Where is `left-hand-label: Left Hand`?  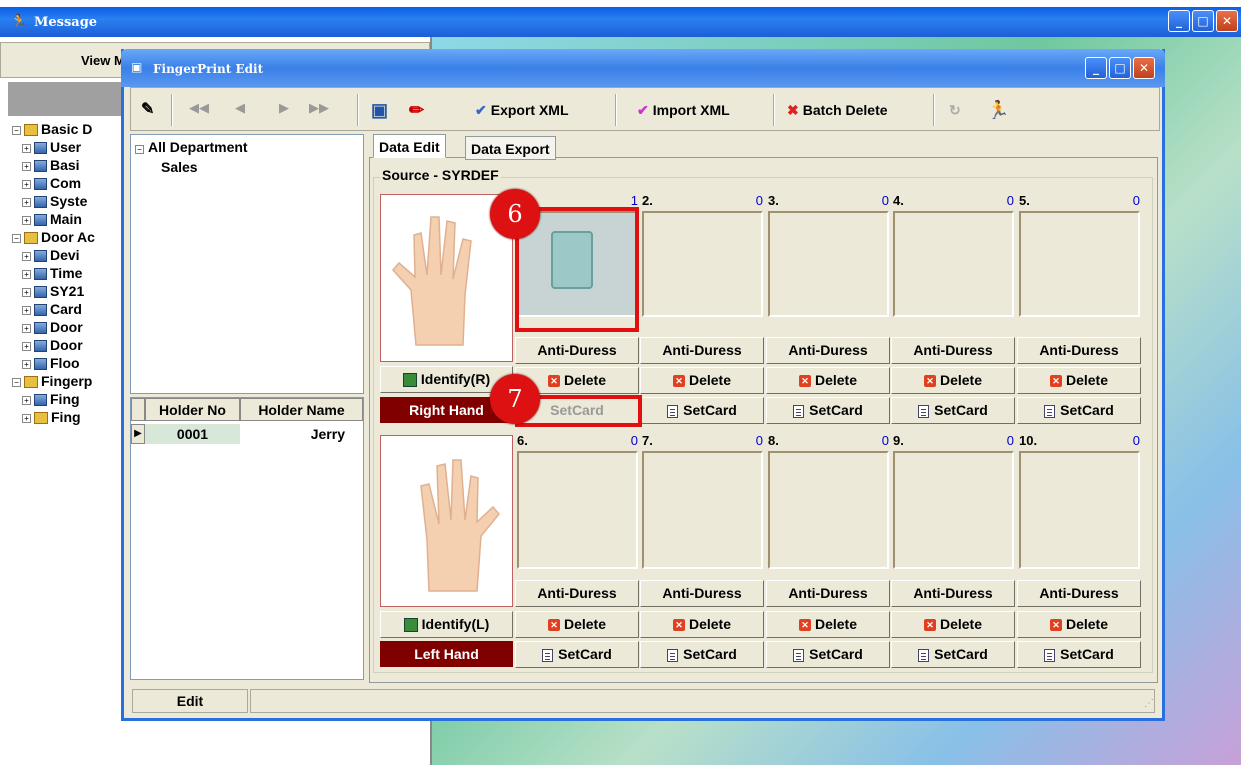 left-hand-label: Left Hand is located at coordinates (446, 654).